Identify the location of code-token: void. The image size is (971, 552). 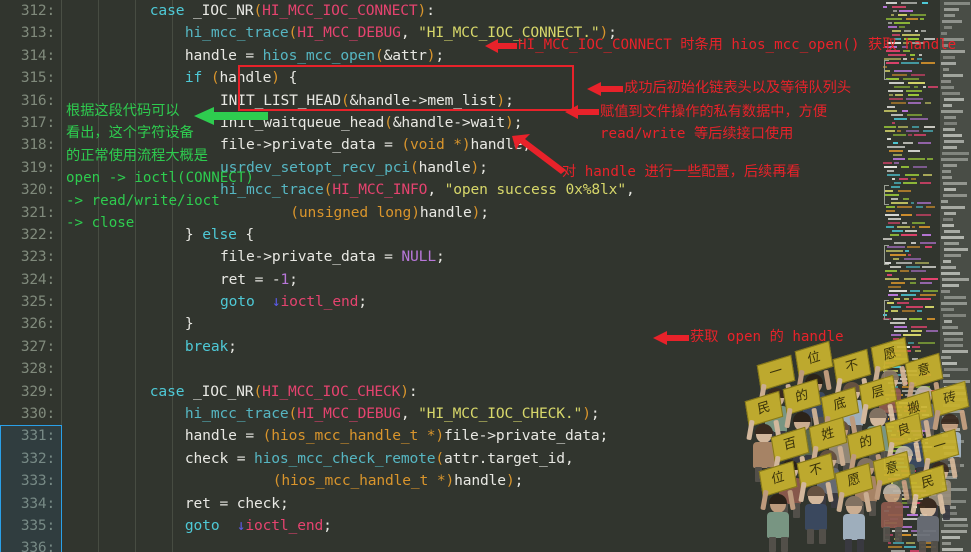
(427, 145).